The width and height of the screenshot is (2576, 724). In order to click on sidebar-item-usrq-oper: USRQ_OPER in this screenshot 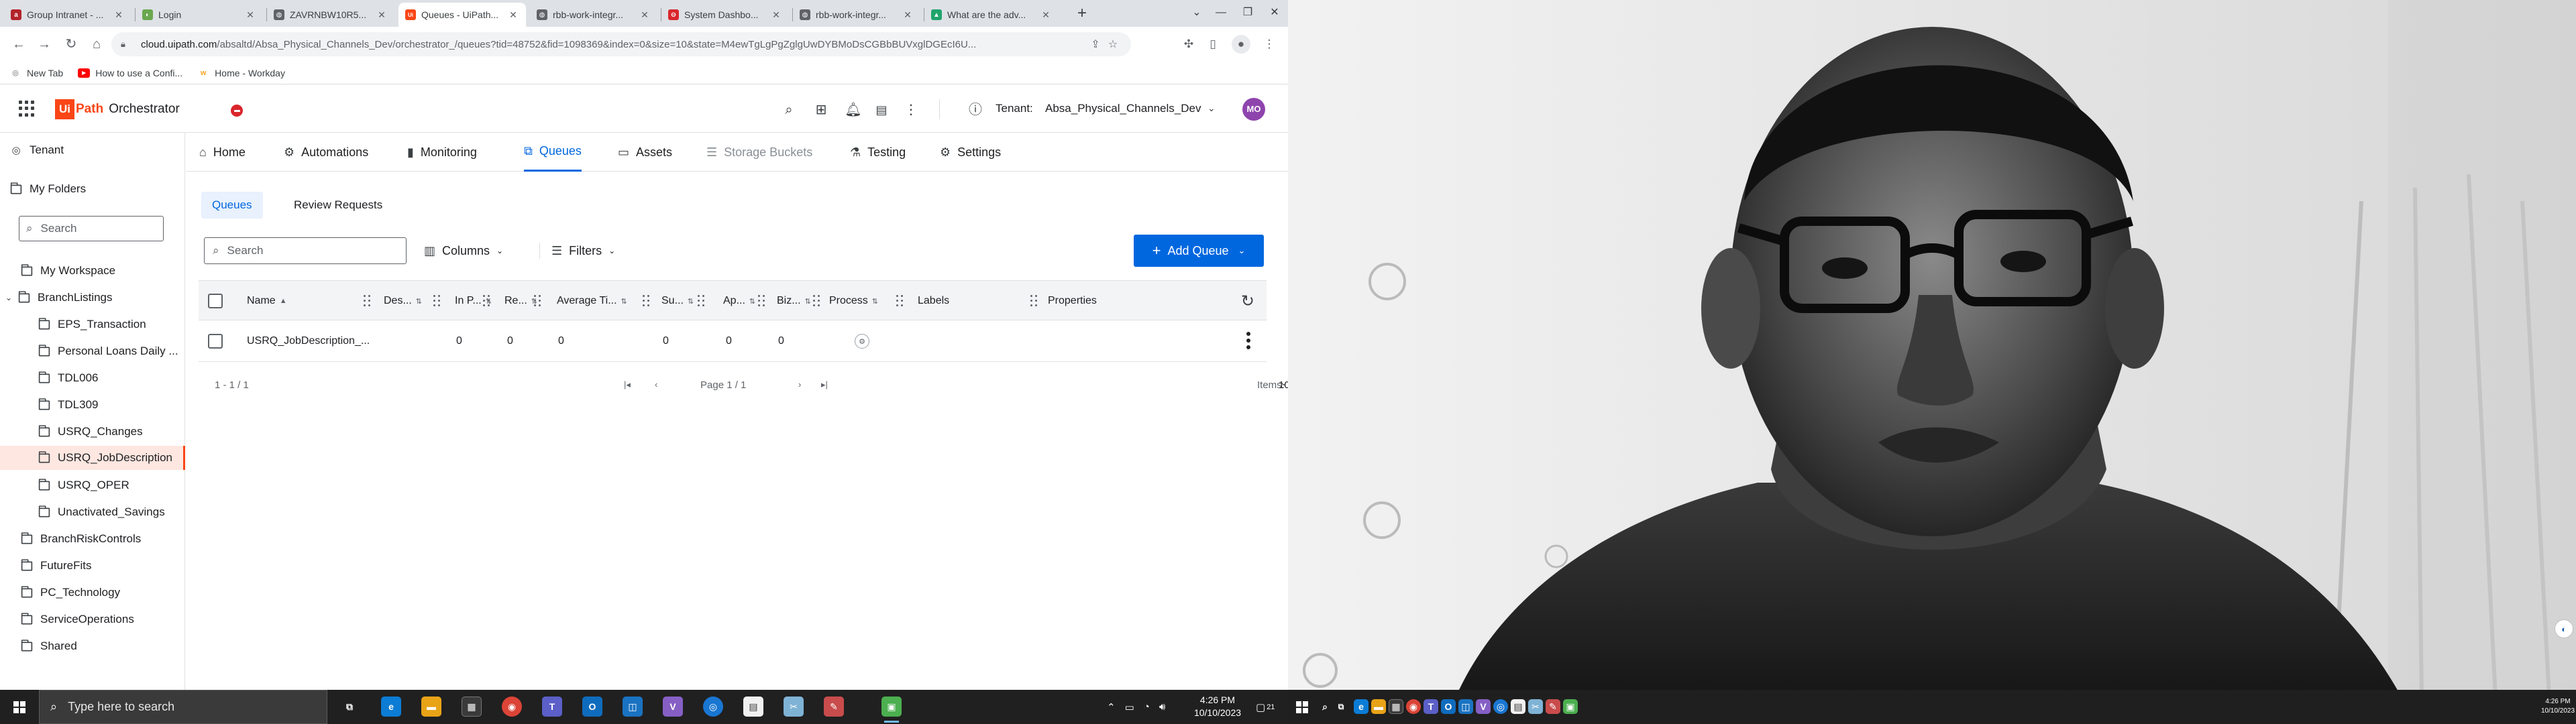, I will do `click(92, 485)`.